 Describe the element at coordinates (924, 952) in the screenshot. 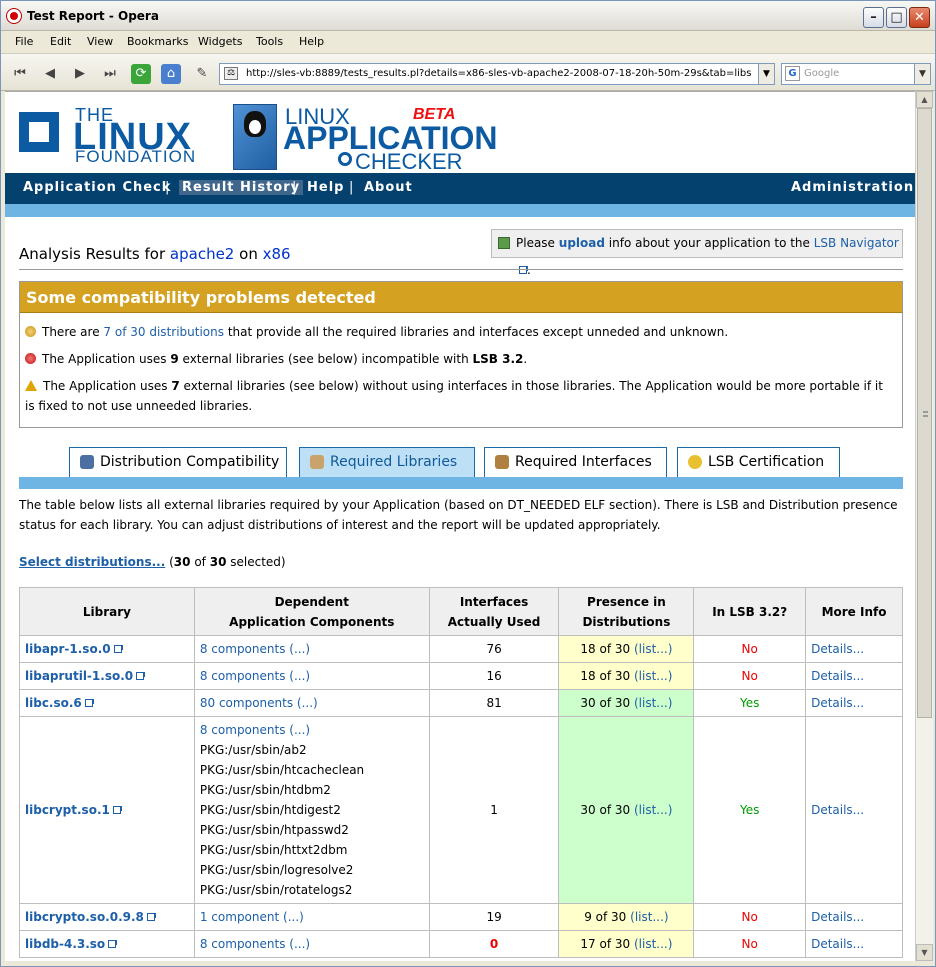

I see `scroll-down-icon: ▼` at that location.